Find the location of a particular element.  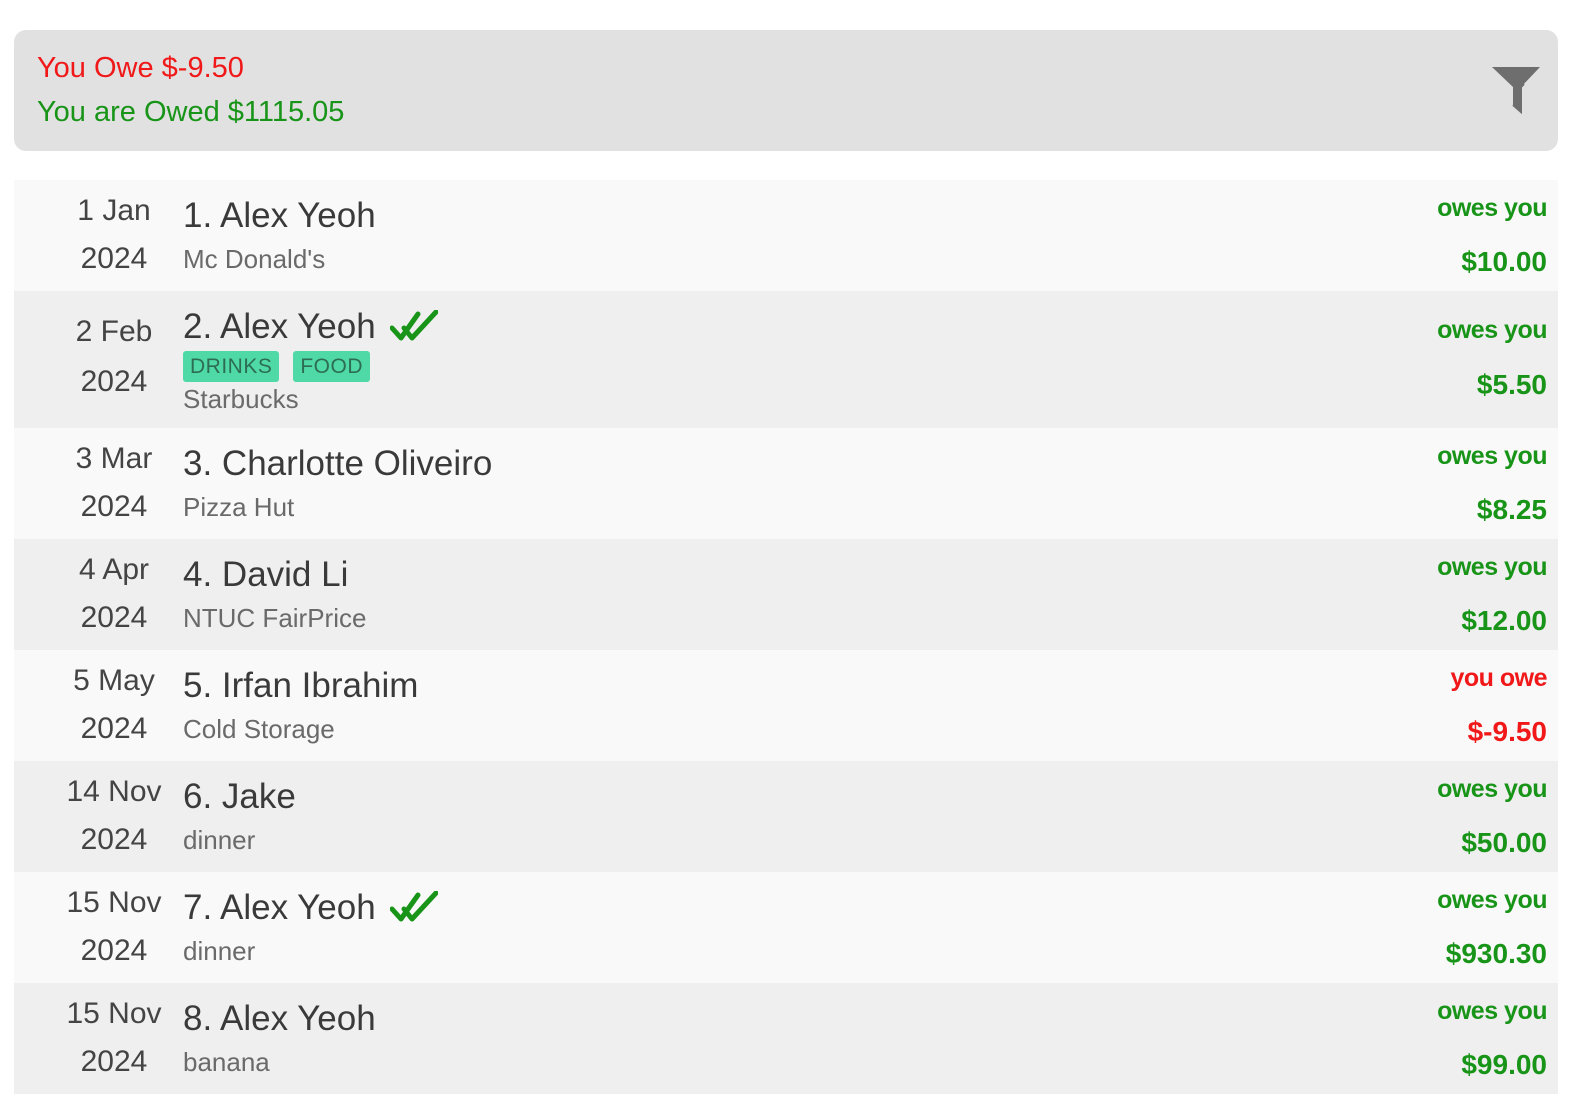

transaction-title: 5. Irfan Ibrahim is located at coordinates (301, 685).